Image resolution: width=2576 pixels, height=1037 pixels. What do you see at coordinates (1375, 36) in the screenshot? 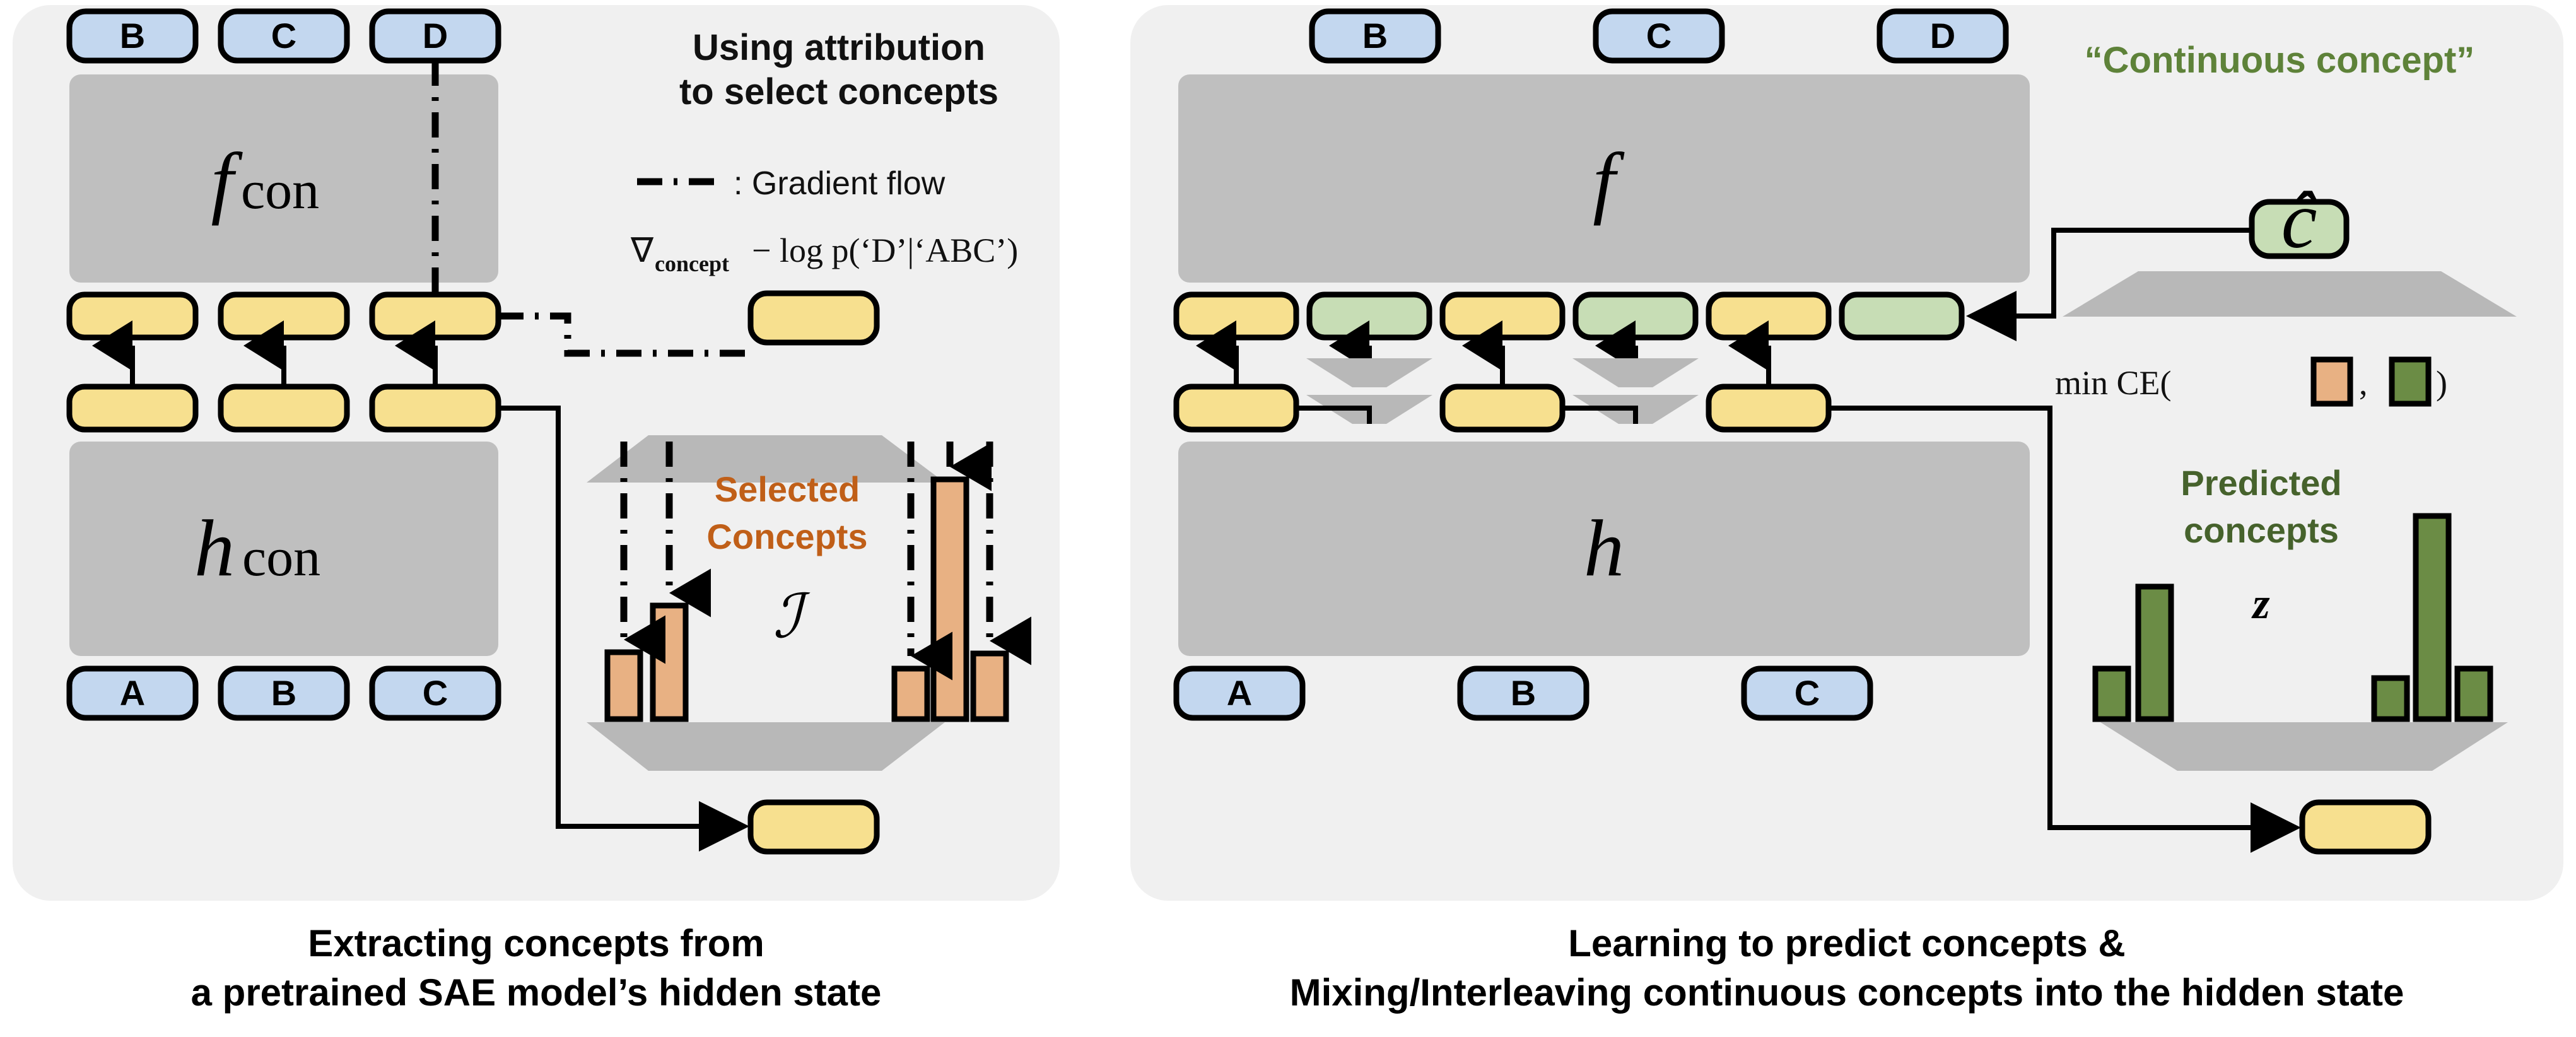
I see `right-output-token-0-label: B` at bounding box center [1375, 36].